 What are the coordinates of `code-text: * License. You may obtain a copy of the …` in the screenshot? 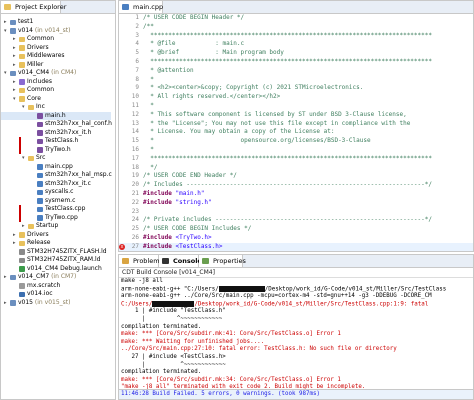 It's located at (239, 132).